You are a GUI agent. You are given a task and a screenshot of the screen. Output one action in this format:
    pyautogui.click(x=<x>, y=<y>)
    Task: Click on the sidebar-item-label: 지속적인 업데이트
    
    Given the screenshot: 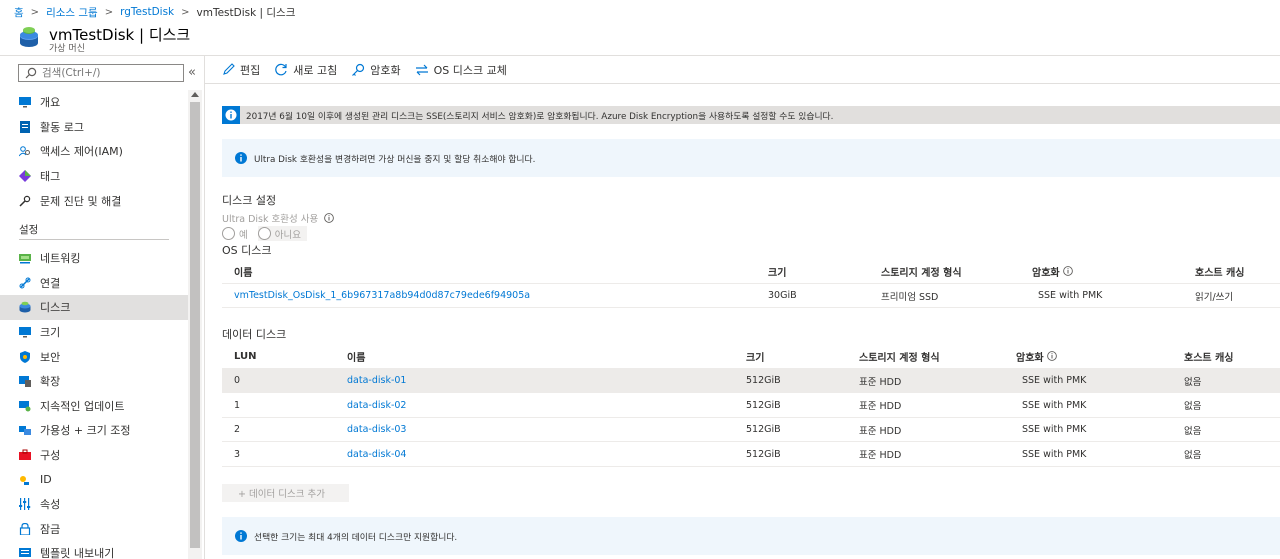 What is the action you would take?
    pyautogui.click(x=82, y=406)
    